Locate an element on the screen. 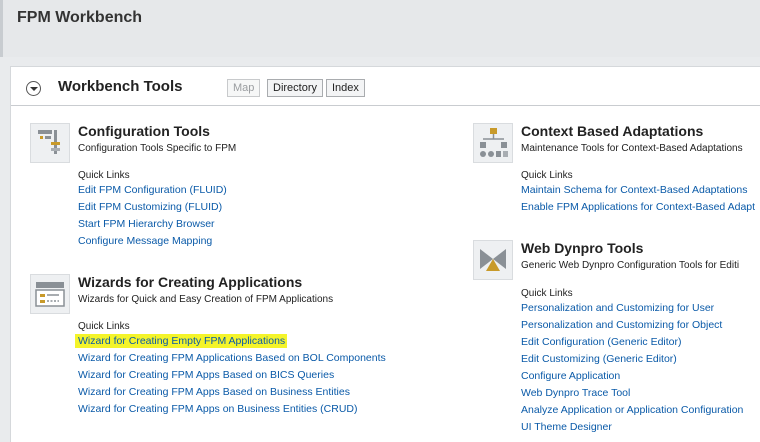  context-adaptation-icon is located at coordinates (493, 143).